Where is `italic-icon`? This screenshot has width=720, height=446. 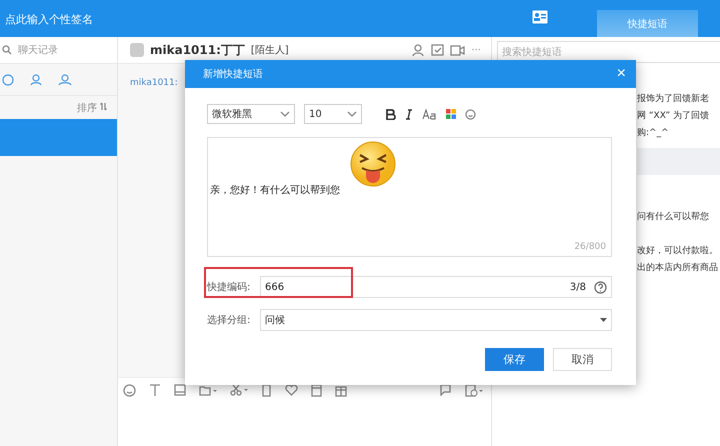
italic-icon is located at coordinates (409, 114).